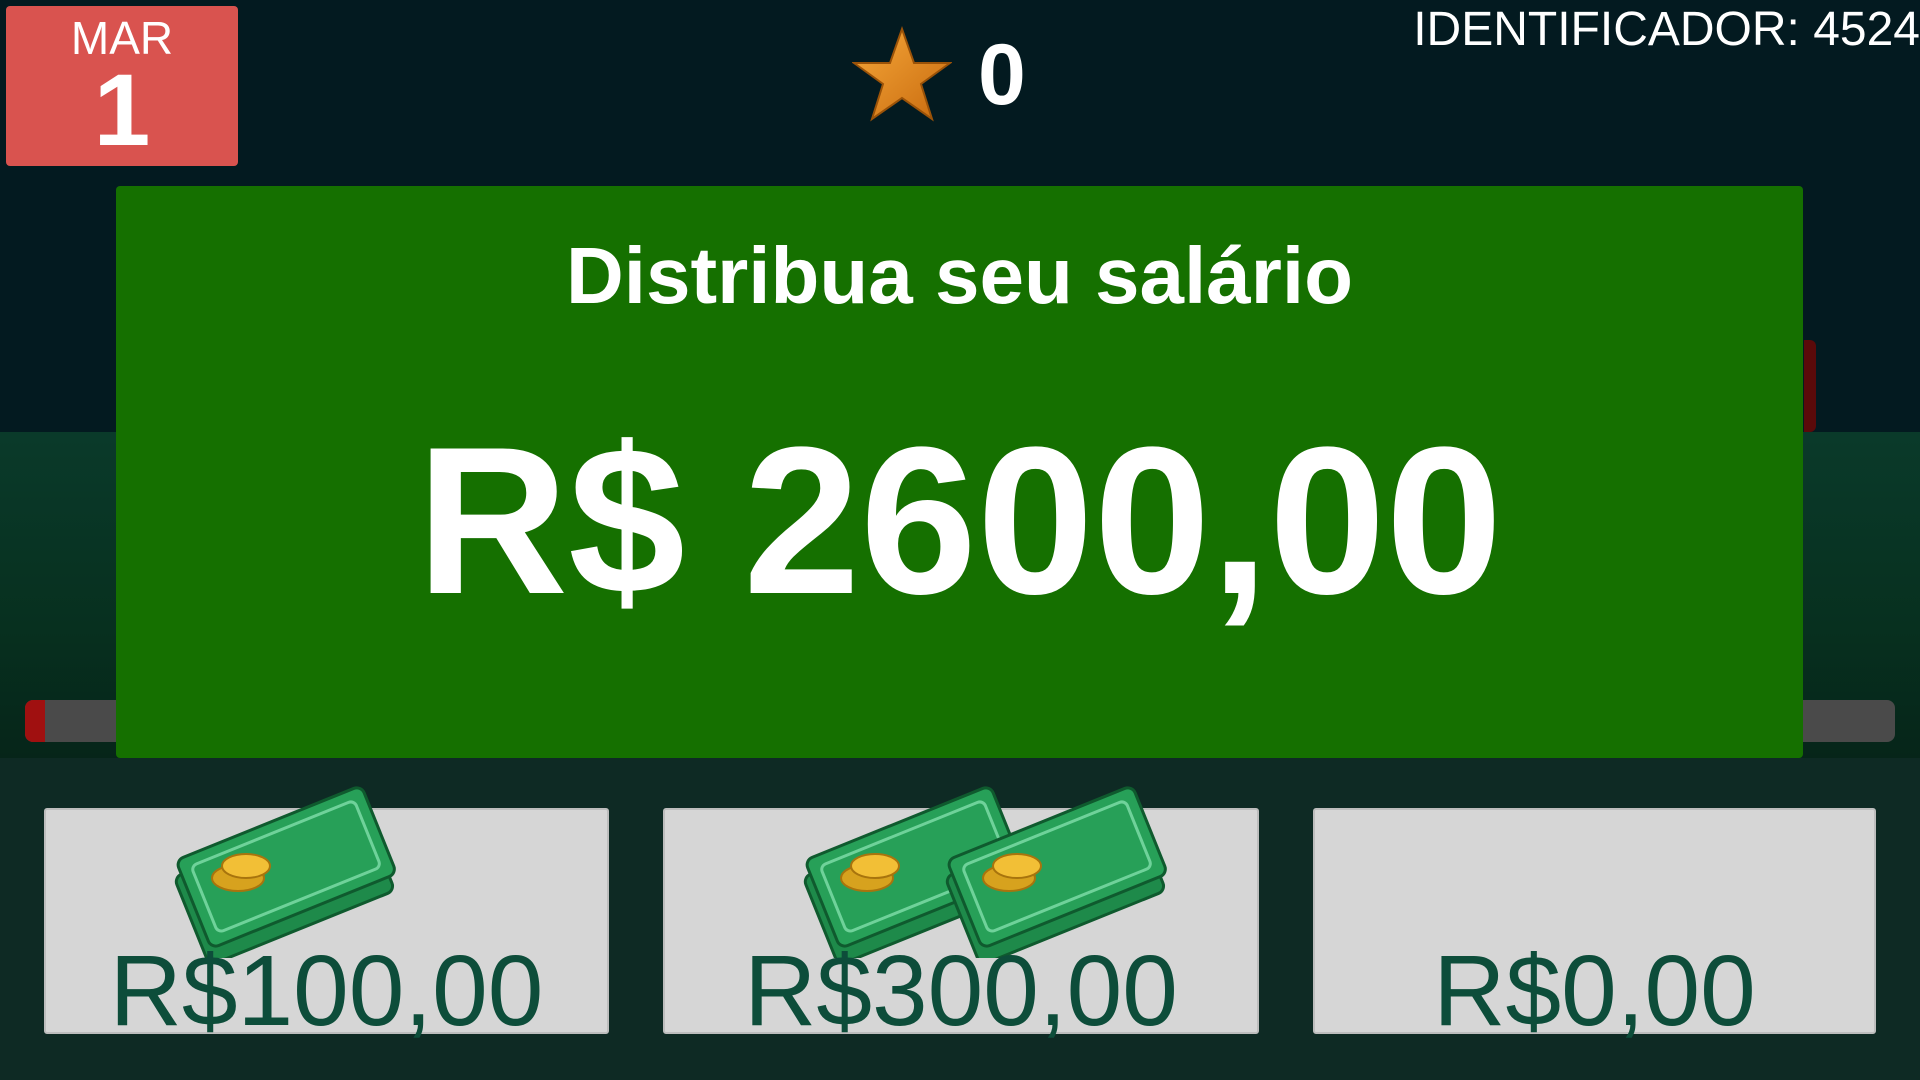 The image size is (1920, 1080). Describe the element at coordinates (122, 110) in the screenshot. I see `calendar-day: 1` at that location.